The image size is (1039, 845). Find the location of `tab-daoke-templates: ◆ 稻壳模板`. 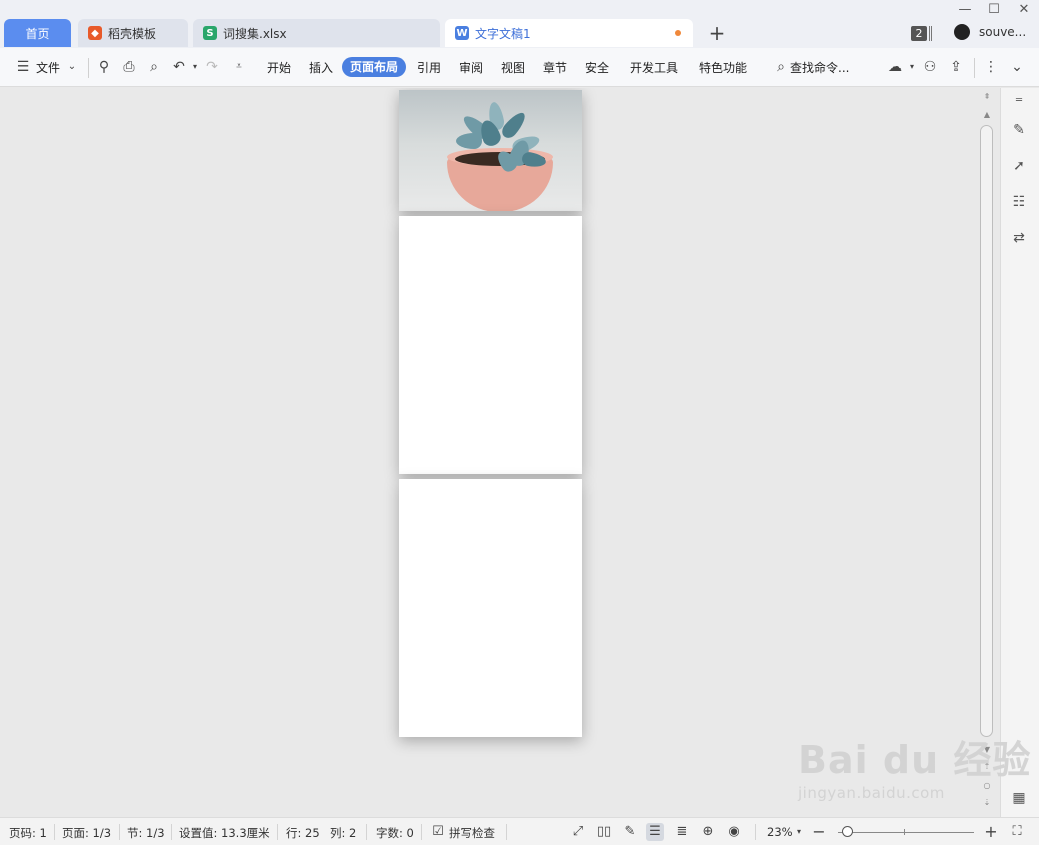

tab-daoke-templates: ◆ 稻壳模板 is located at coordinates (133, 33).